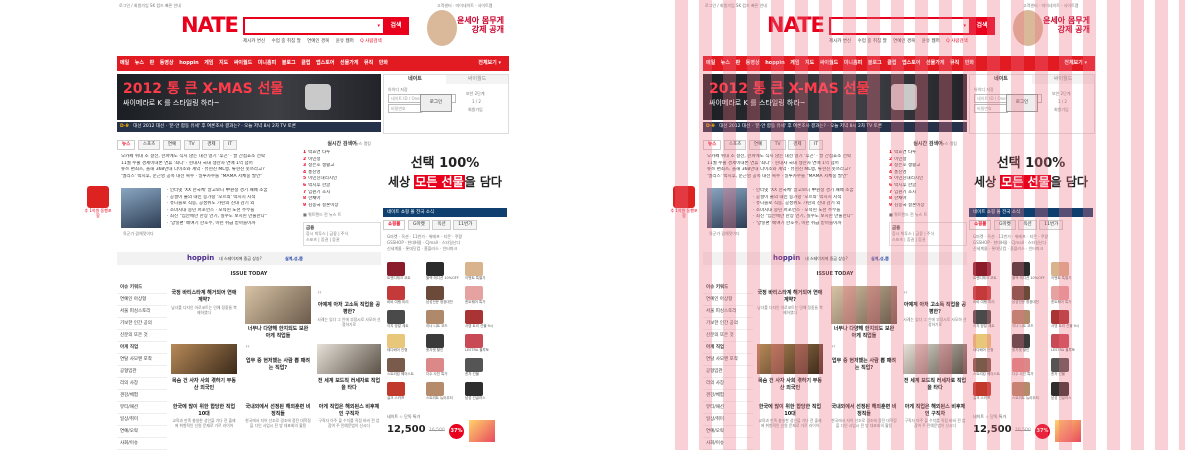  Describe the element at coordinates (342, 179) in the screenshot. I see `realtime-item: 5 이민친대리시인` at that location.